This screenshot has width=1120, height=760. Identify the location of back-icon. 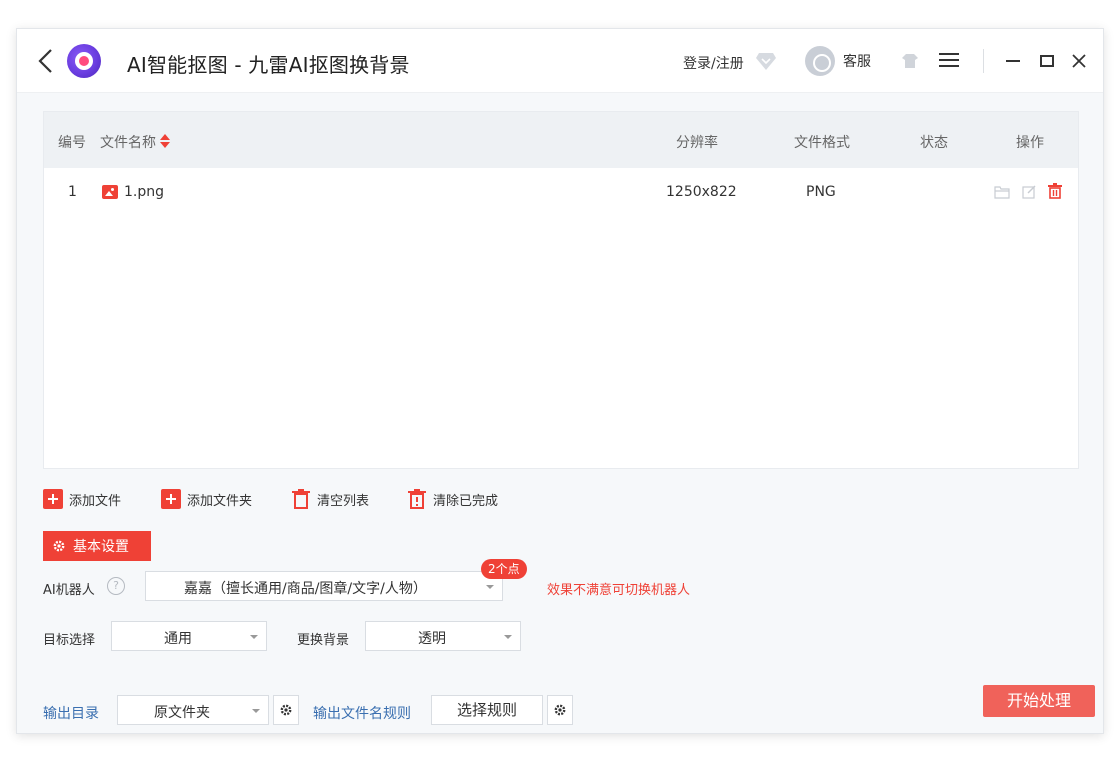
(46, 61).